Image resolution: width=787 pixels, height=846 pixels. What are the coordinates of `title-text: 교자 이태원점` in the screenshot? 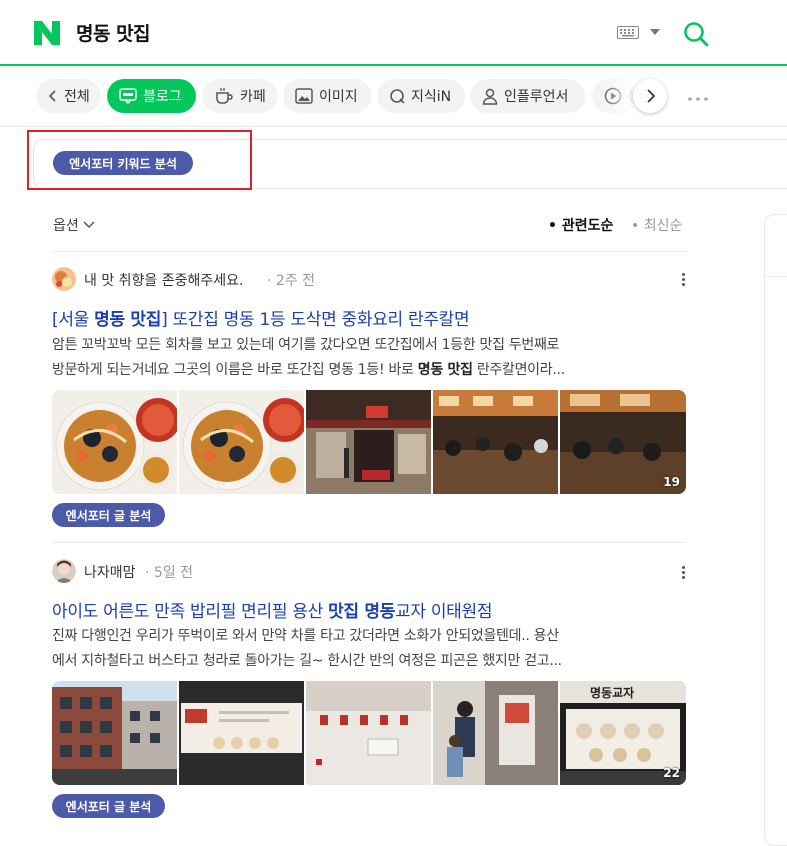 It's located at (444, 612).